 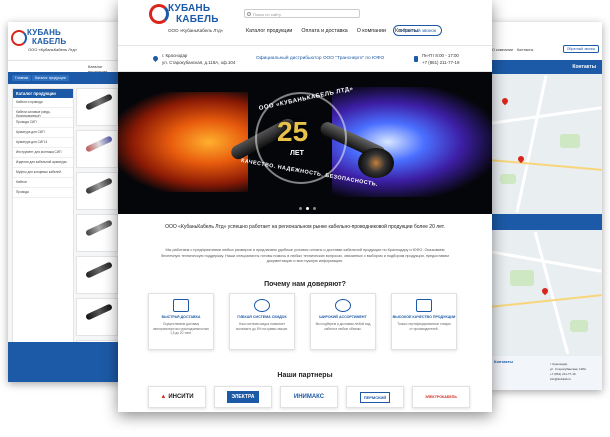 What do you see at coordinates (243, 397) in the screenshot?
I see `partner-logo: ЭЛЕКТРА` at bounding box center [243, 397].